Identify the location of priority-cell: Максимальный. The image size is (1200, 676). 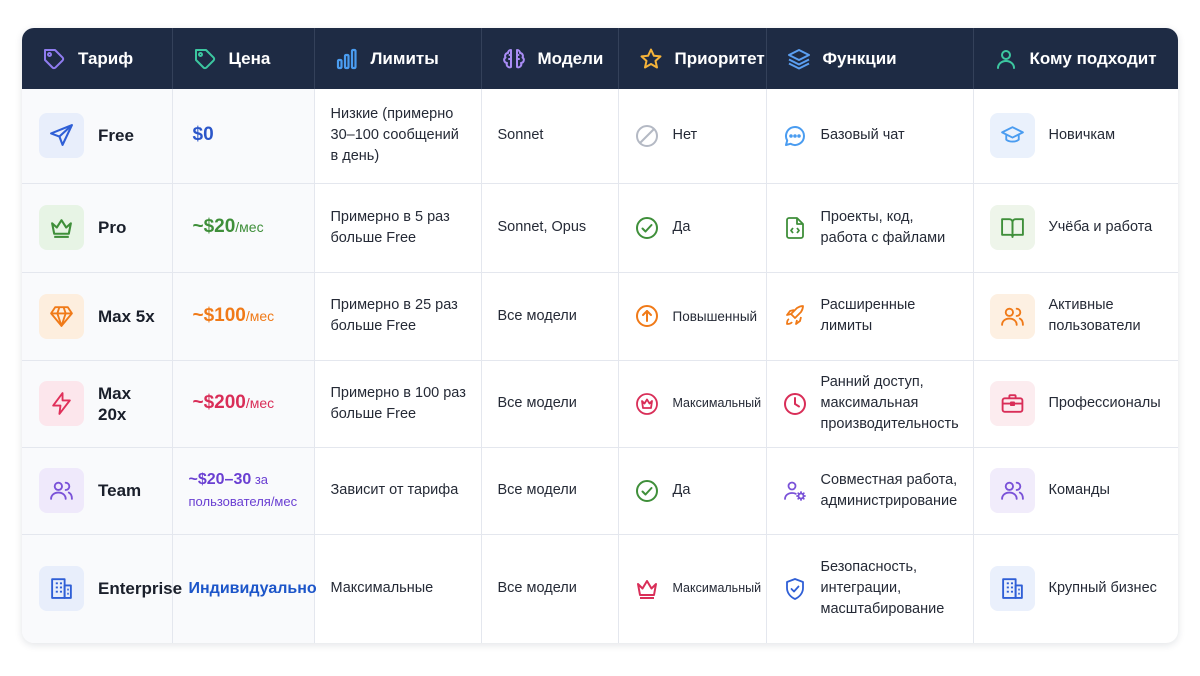
(692, 404).